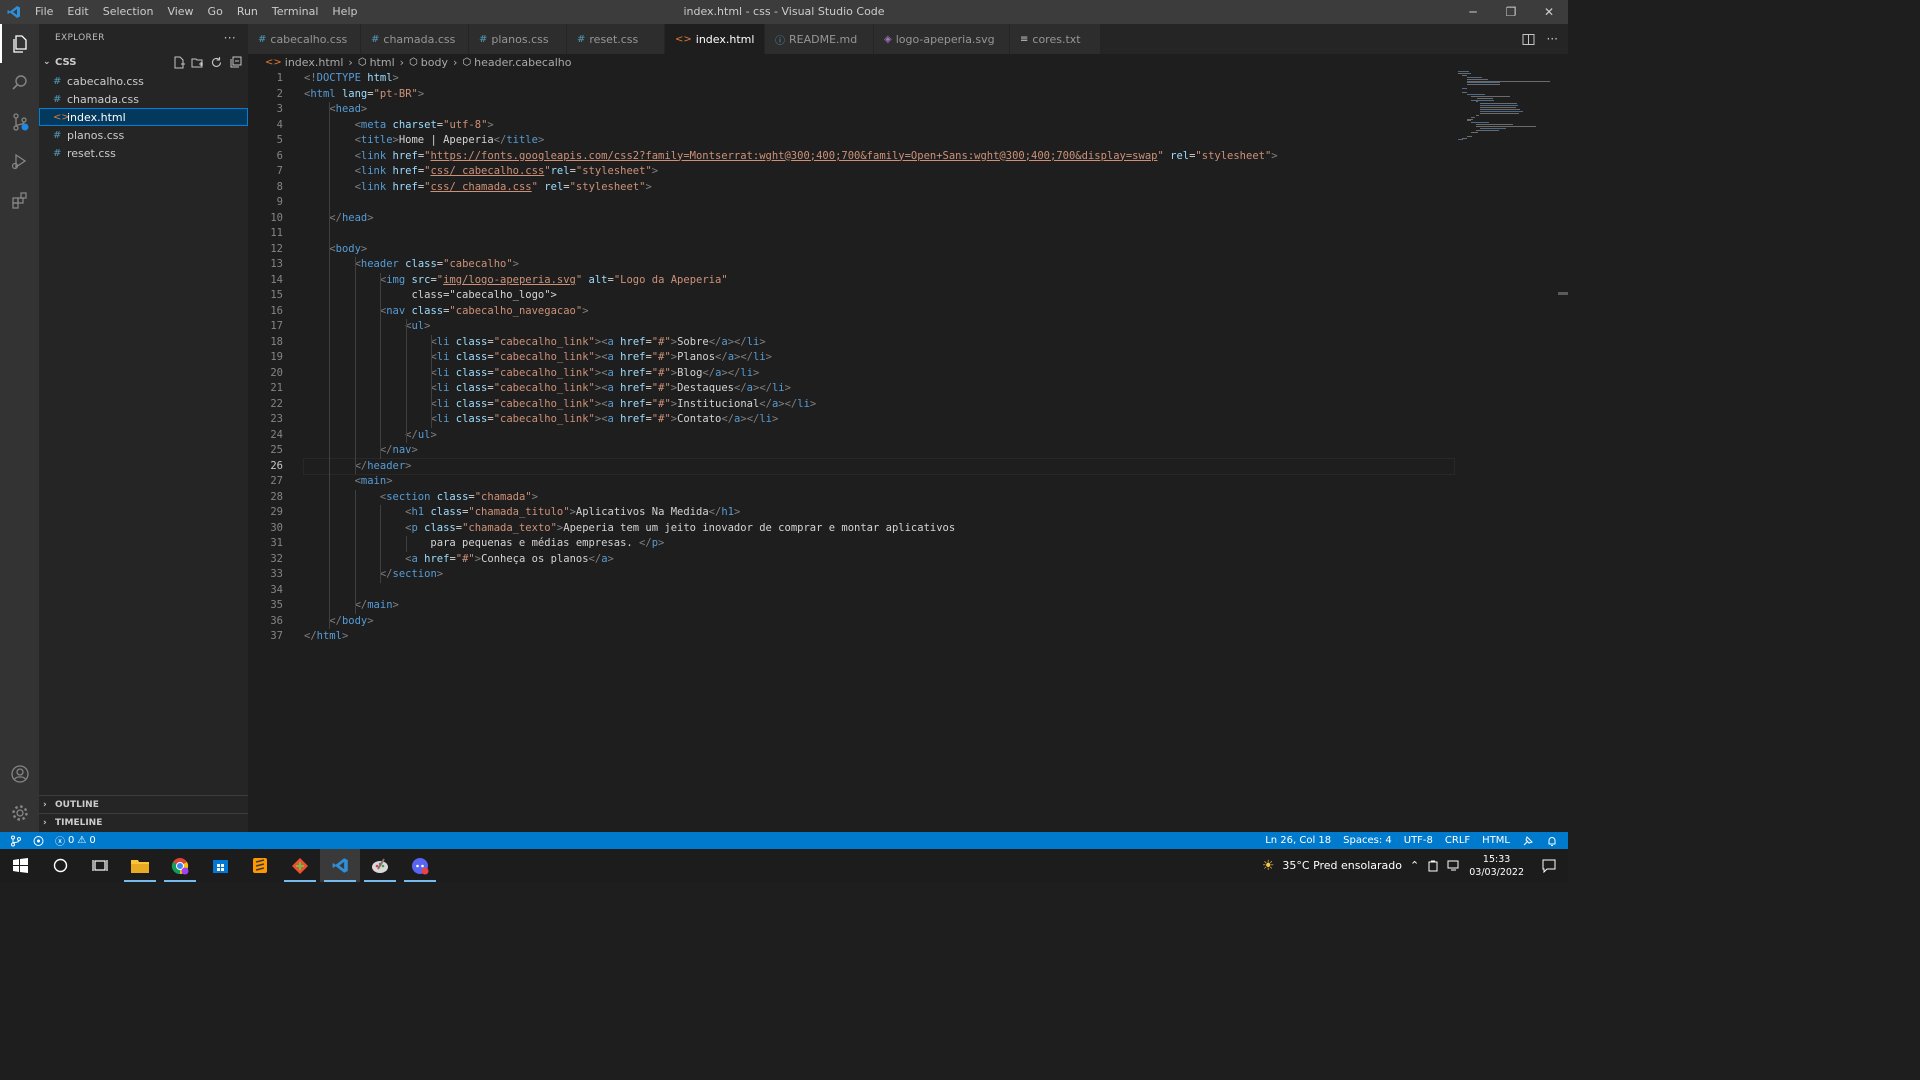  Describe the element at coordinates (879, 312) in the screenshot. I see `code-line: <nav class="cabecalho_navegacao">` at that location.